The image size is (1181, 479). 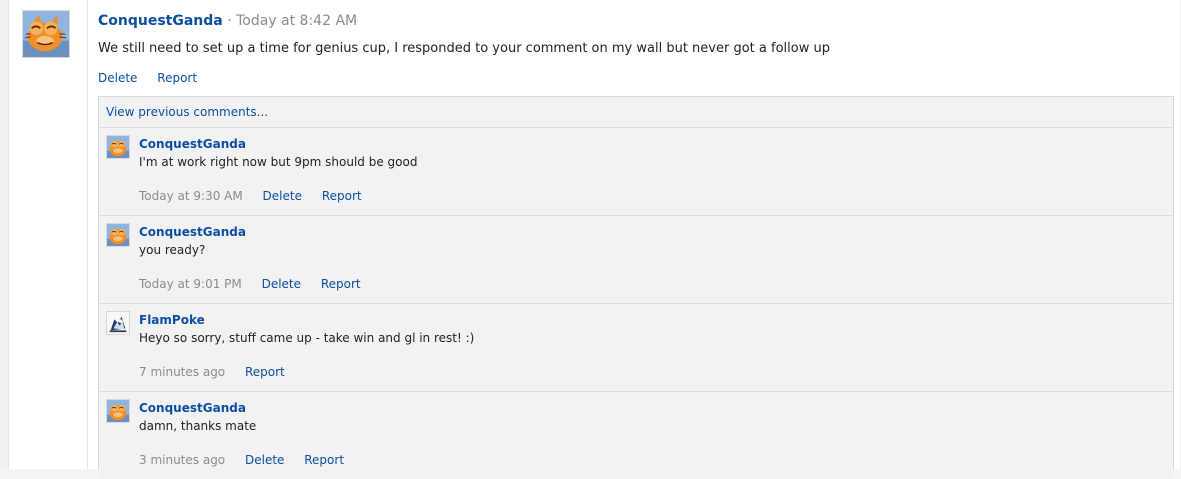 What do you see at coordinates (177, 78) in the screenshot?
I see `post-report-link: Report` at bounding box center [177, 78].